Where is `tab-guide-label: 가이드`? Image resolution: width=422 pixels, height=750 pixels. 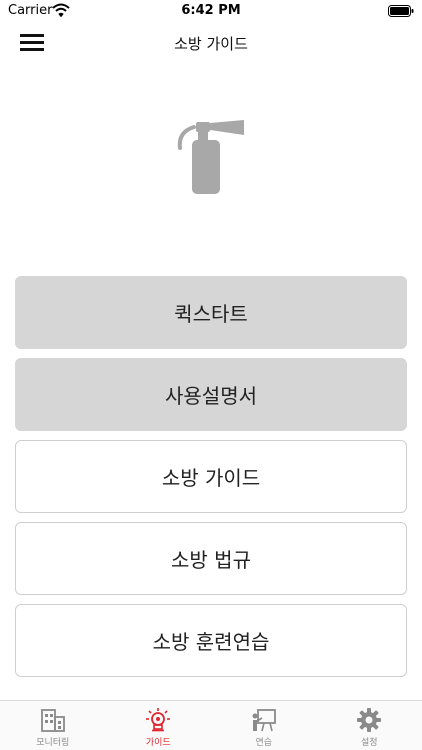 tab-guide-label: 가이드 is located at coordinates (158, 743).